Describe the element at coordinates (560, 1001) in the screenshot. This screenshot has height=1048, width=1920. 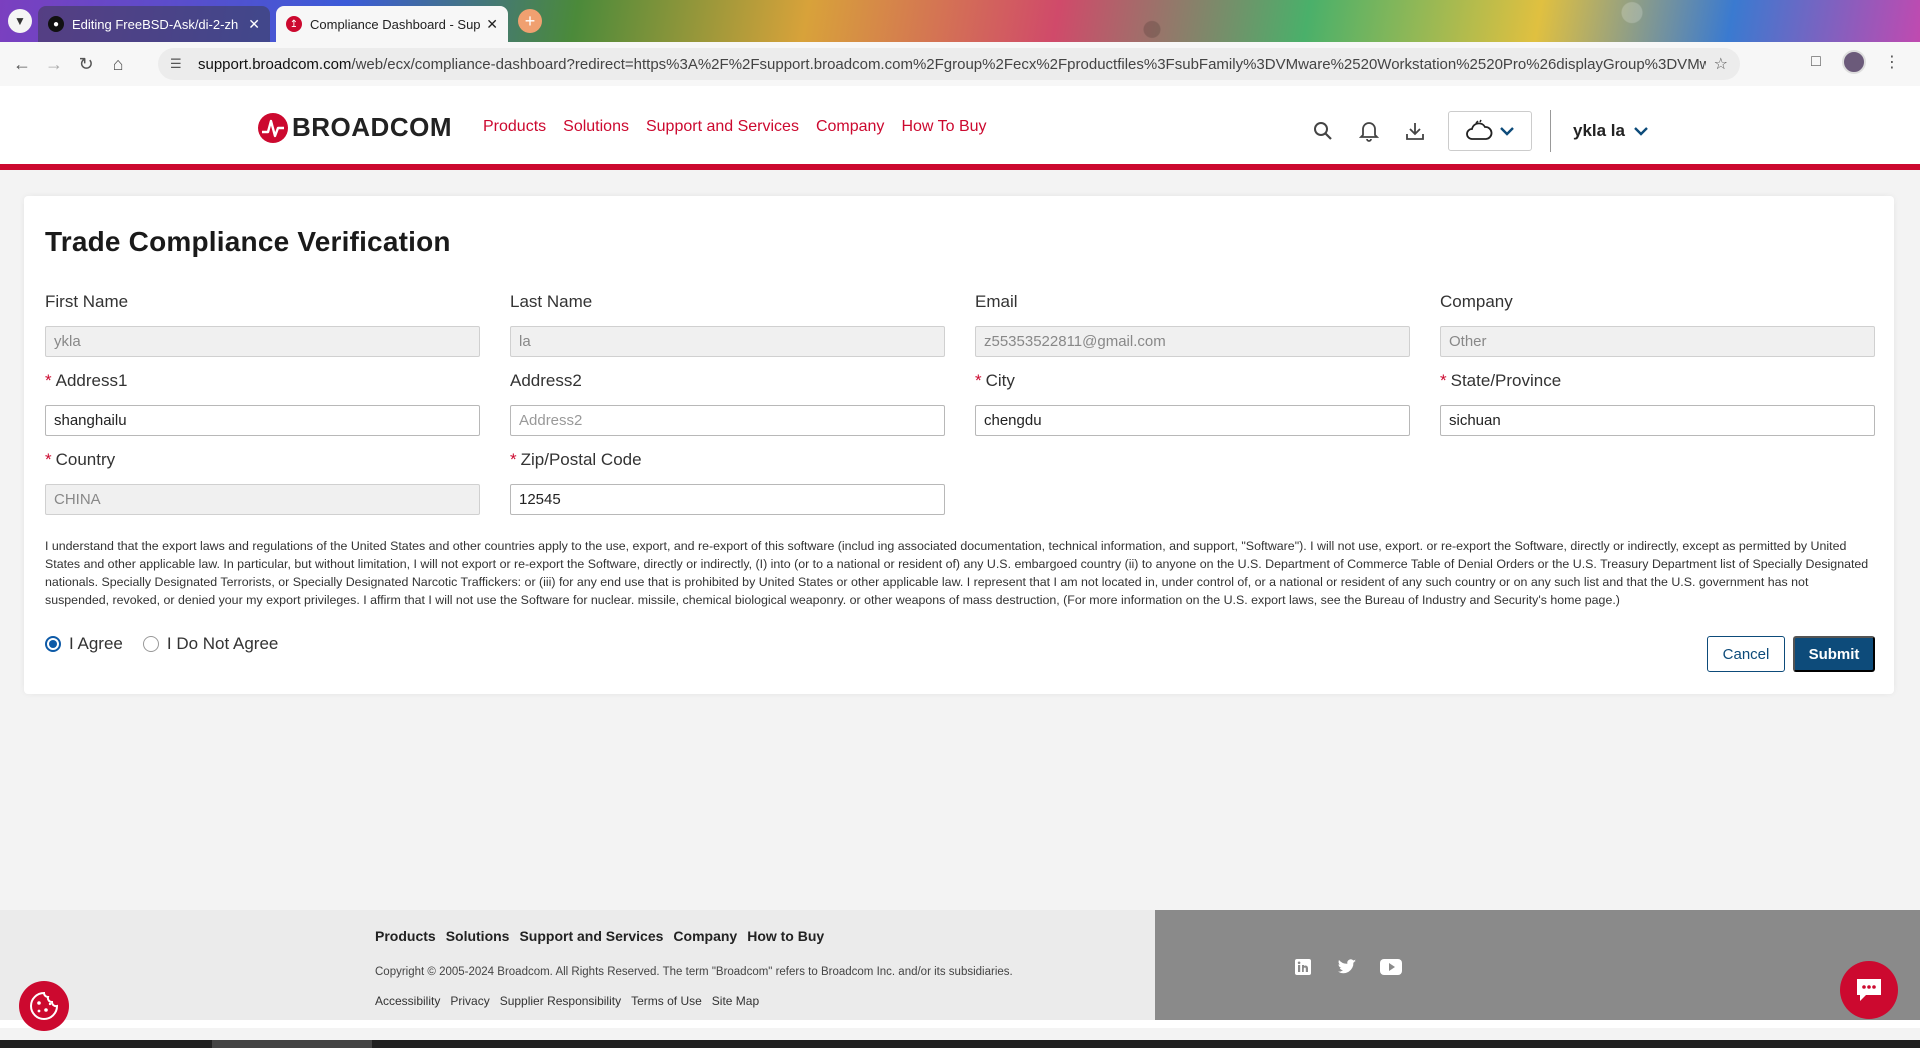
I see `footer-link-supplier-responsibility: Supplier Responsibility` at that location.